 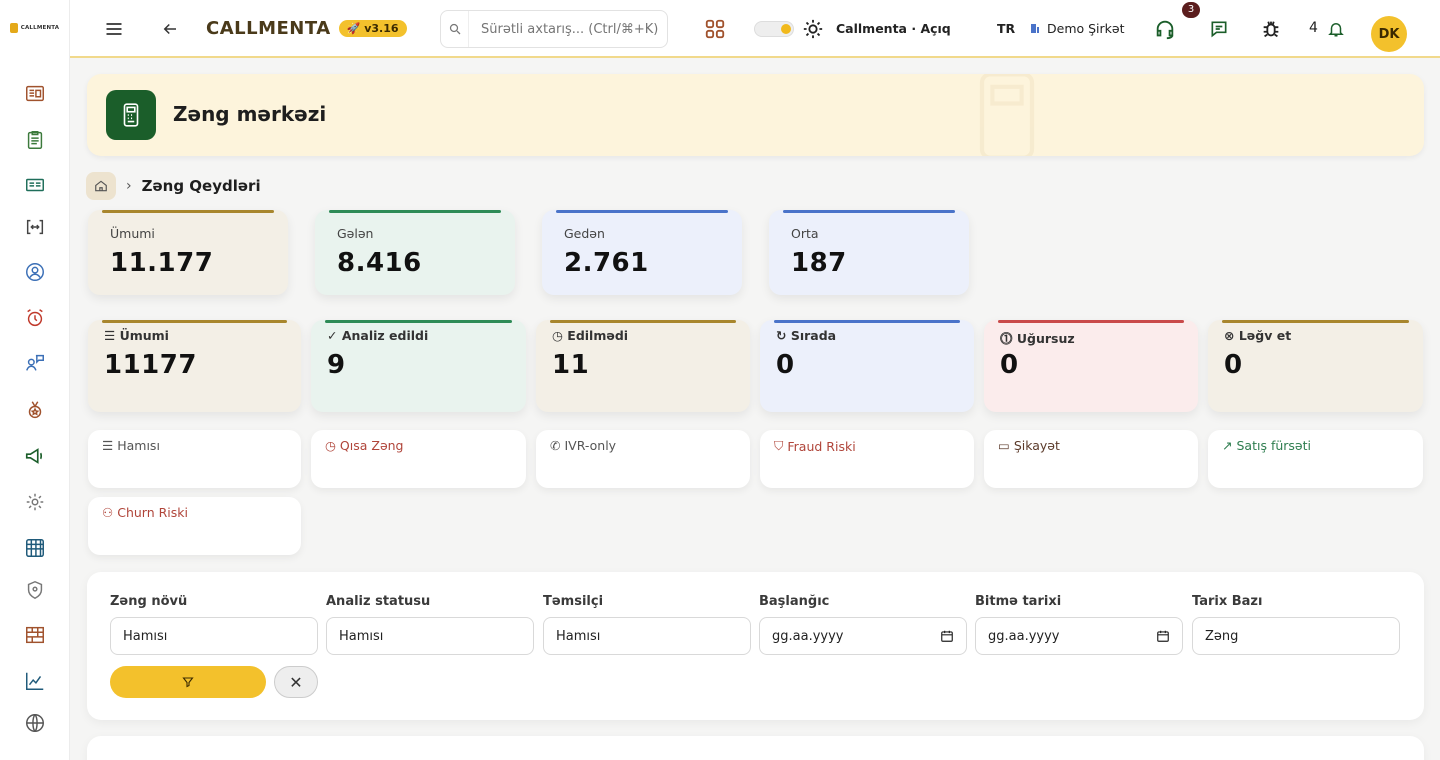 What do you see at coordinates (1336, 29) in the screenshot?
I see `bell-icon` at bounding box center [1336, 29].